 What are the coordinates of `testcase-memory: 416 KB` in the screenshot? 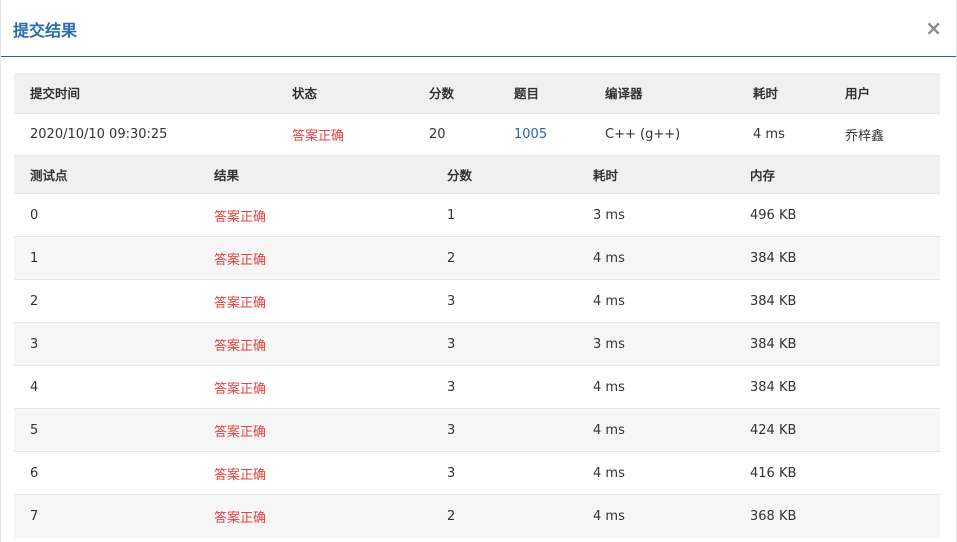 It's located at (773, 473).